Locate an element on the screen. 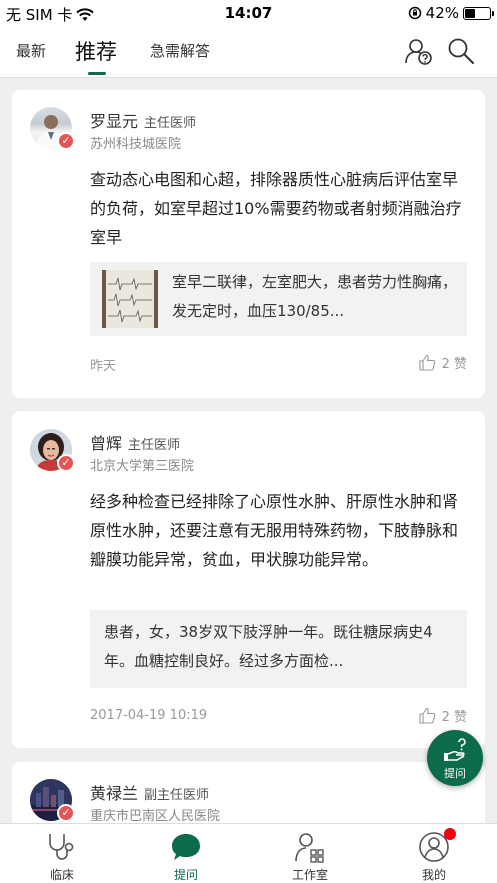 This screenshot has height=883, width=497. doctor-name: 罗显元 is located at coordinates (114, 121).